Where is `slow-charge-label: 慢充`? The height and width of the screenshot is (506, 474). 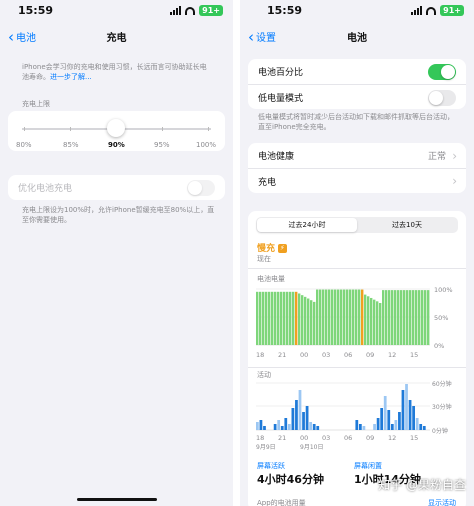 slow-charge-label: 慢充 is located at coordinates (266, 249).